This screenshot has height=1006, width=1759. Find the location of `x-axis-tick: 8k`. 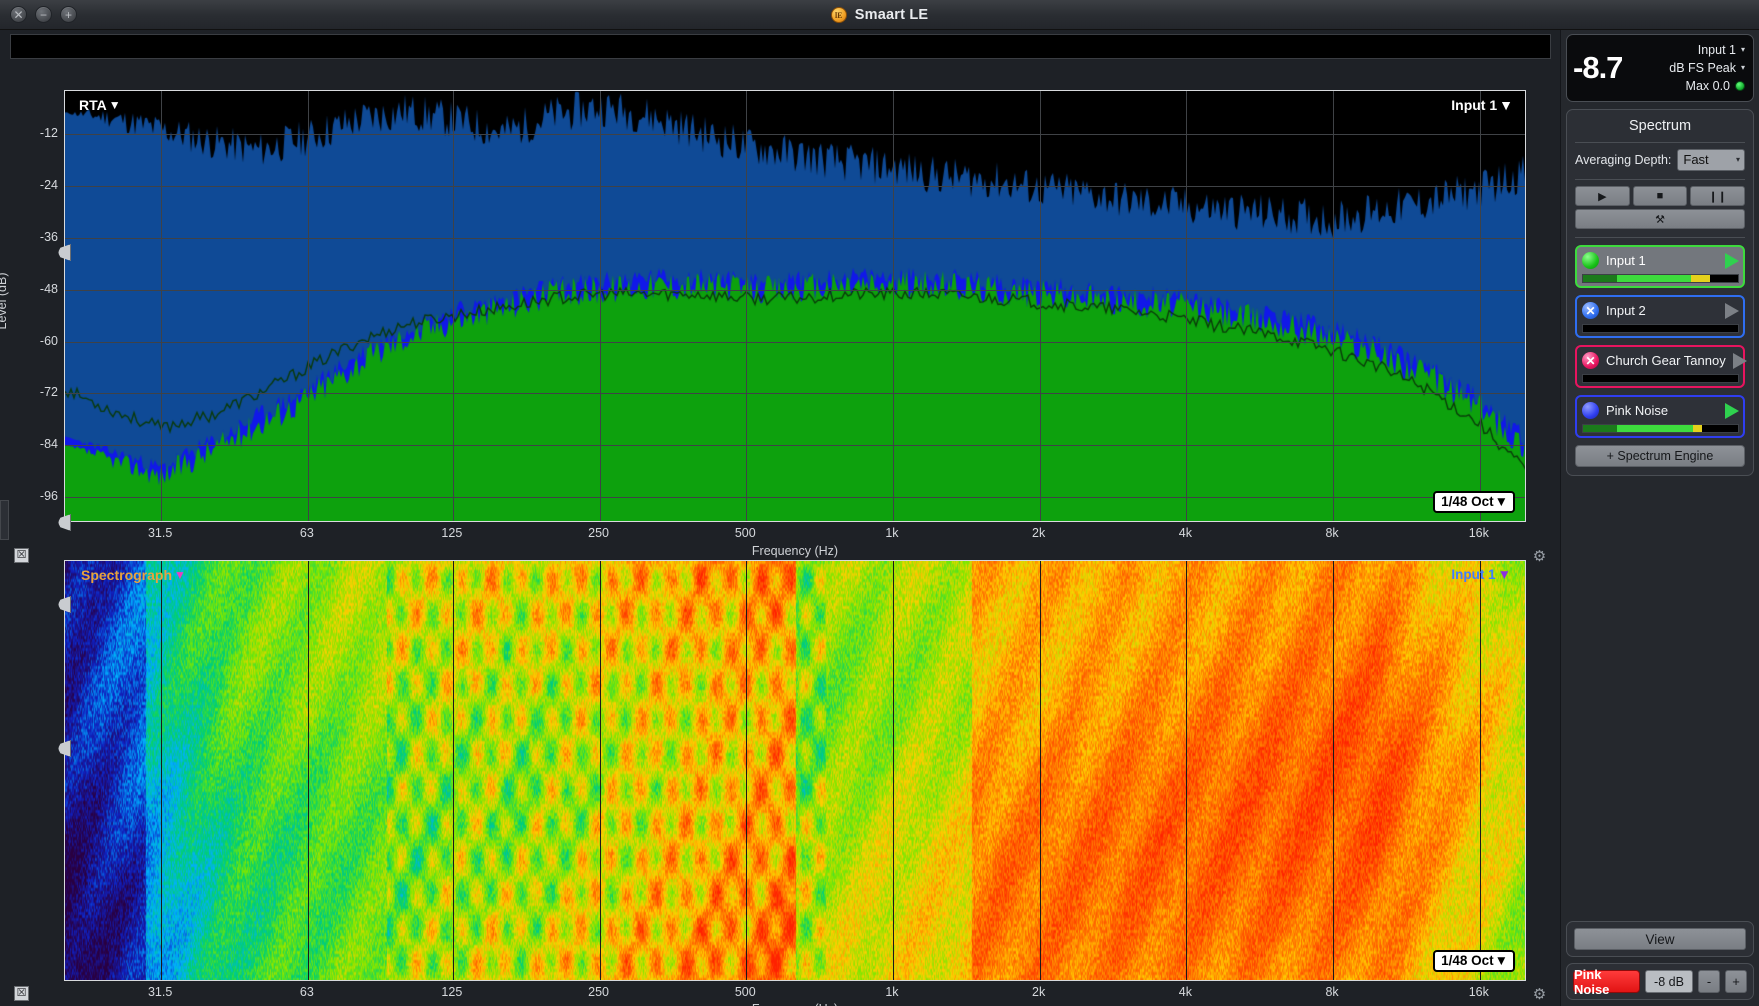

x-axis-tick: 8k is located at coordinates (1332, 992).